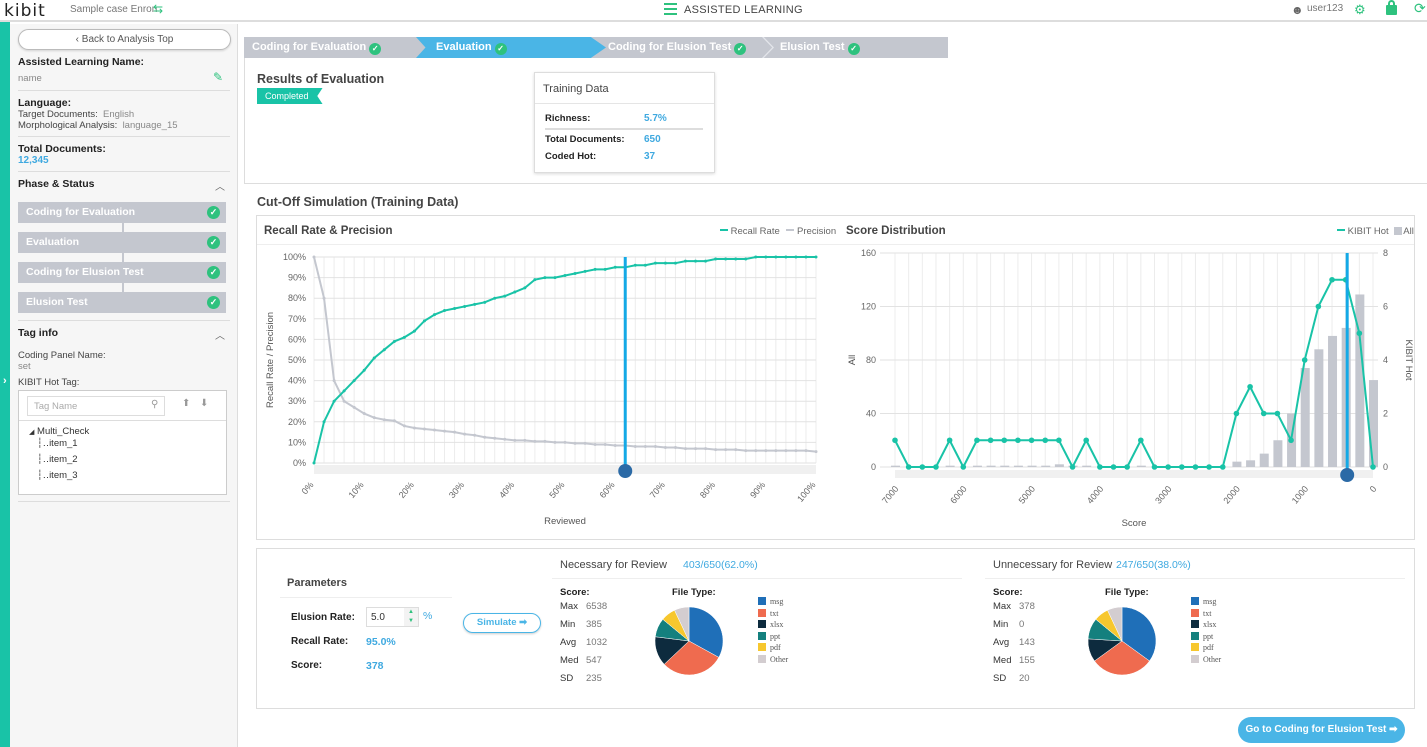  Describe the element at coordinates (820, 47) in the screenshot. I see `step-elusion-test: Elusion Test ✓` at that location.